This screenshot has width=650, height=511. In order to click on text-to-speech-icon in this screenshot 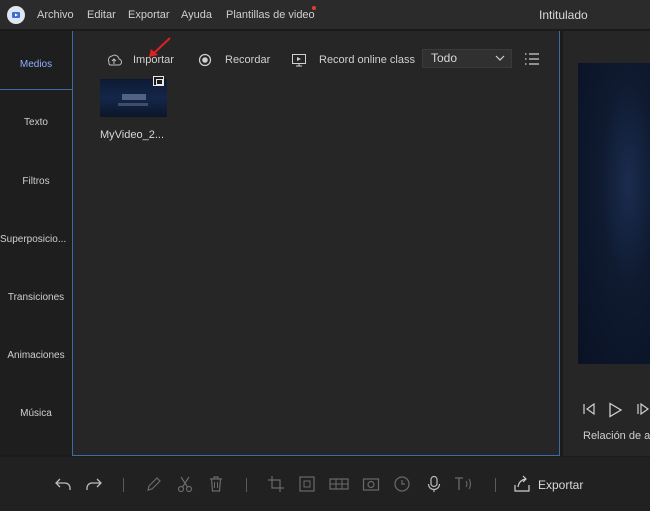, I will do `click(465, 484)`.